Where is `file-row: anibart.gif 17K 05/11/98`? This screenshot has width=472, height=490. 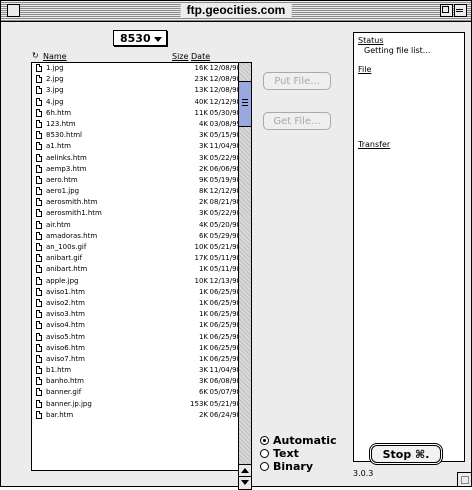 file-row: anibart.gif 17K 05/11/98 is located at coordinates (137, 258).